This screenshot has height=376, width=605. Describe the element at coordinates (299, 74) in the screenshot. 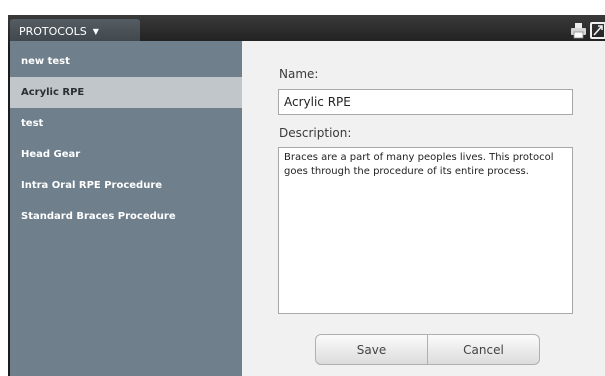

I see `name-label: Name:` at that location.